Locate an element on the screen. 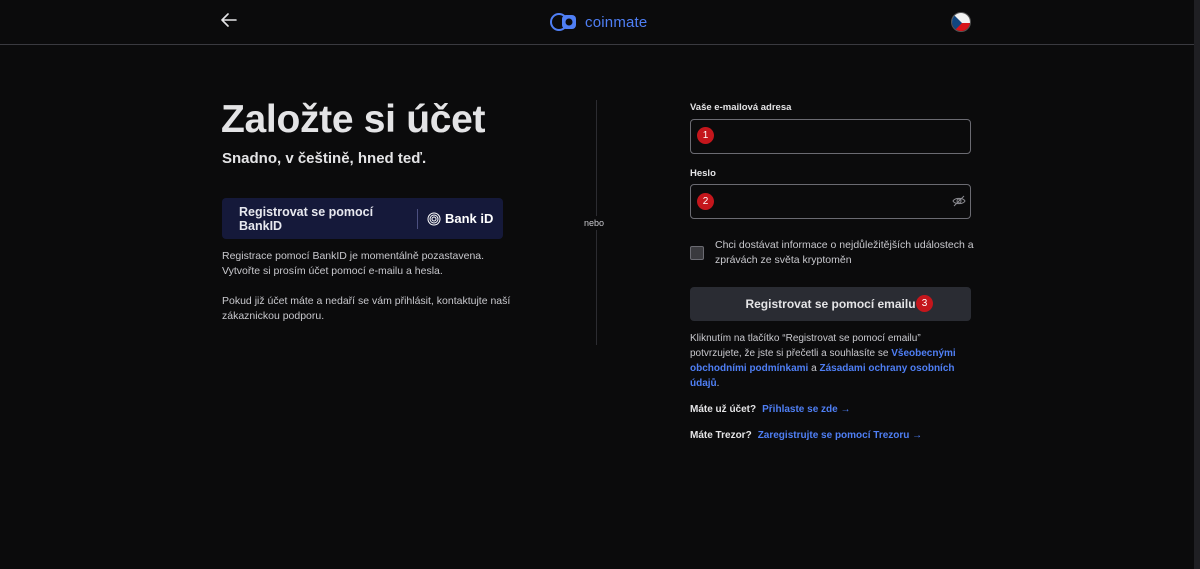  consent-suffix: . is located at coordinates (718, 383).